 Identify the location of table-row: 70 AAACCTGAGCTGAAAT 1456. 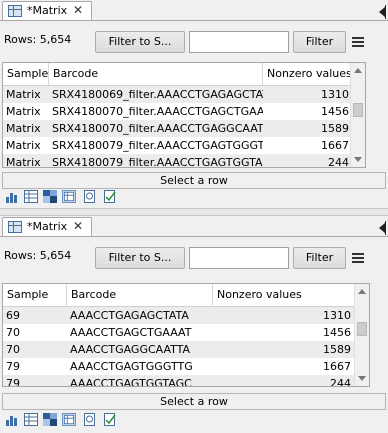
(179, 332).